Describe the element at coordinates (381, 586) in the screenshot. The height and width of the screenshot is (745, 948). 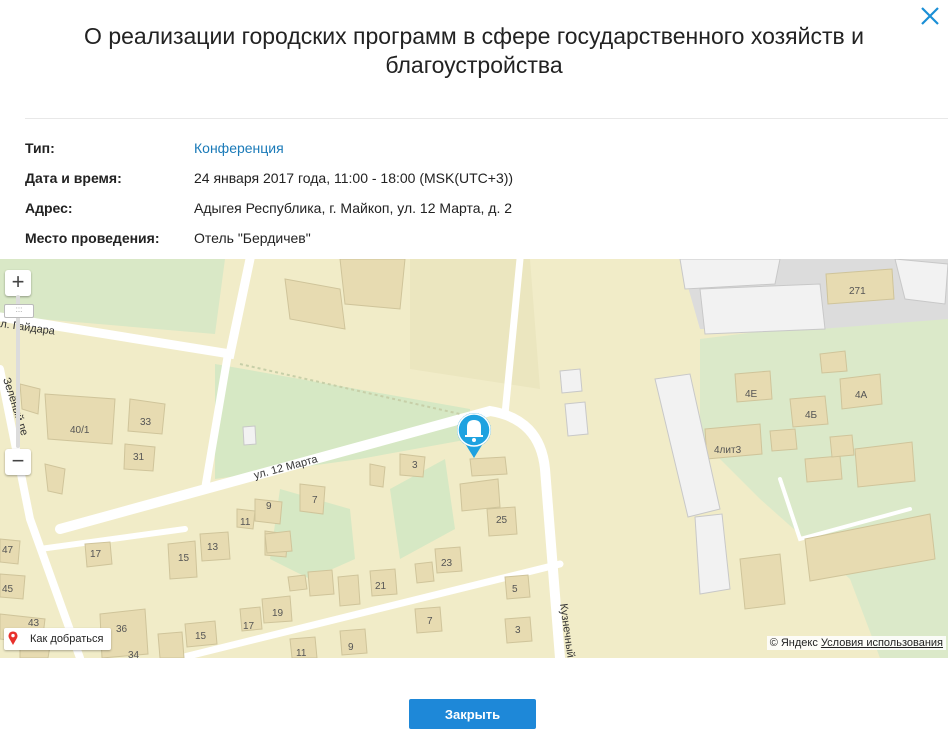
I see `building-number: 21` at that location.